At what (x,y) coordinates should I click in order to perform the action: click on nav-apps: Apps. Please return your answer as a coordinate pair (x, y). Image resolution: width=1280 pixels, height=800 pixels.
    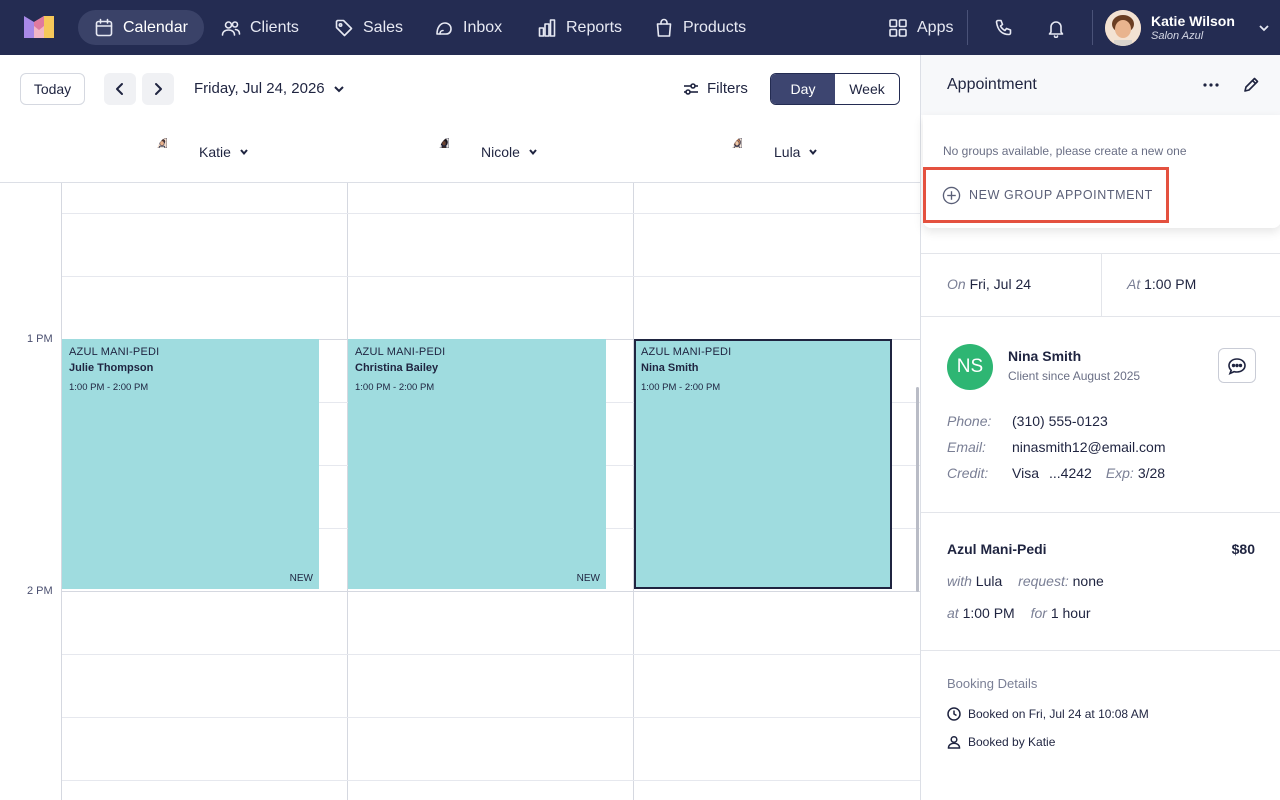
    Looking at the image, I should click on (920, 27).